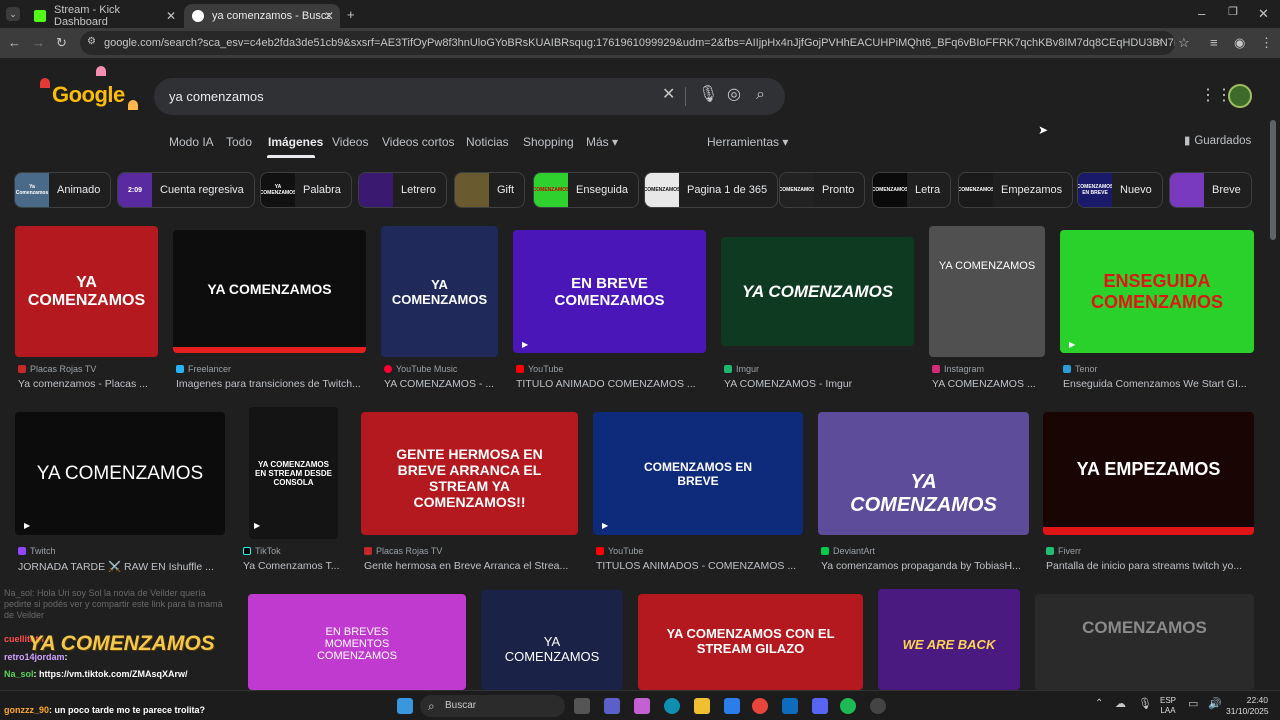  I want to click on network-icon: ▭, so click(1193, 704).